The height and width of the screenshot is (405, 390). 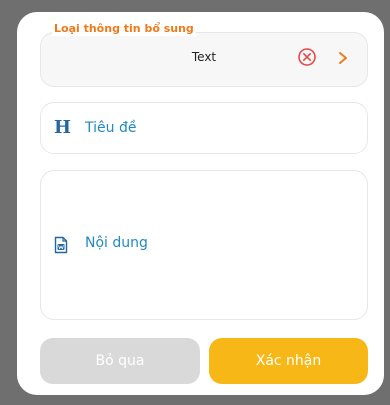 I want to click on close-circle-icon, so click(x=307, y=57).